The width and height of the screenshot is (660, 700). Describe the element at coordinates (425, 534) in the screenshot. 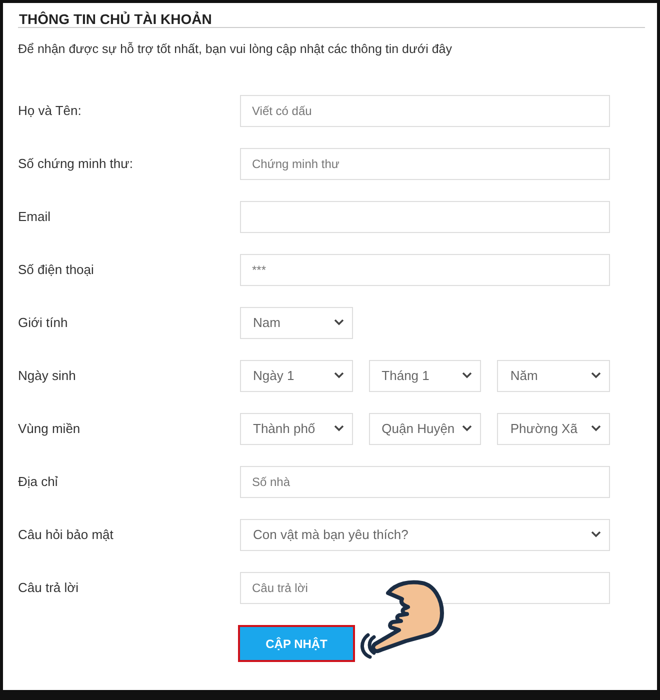

I see `dropdown: Con vật mà bạn yêu thích?` at that location.